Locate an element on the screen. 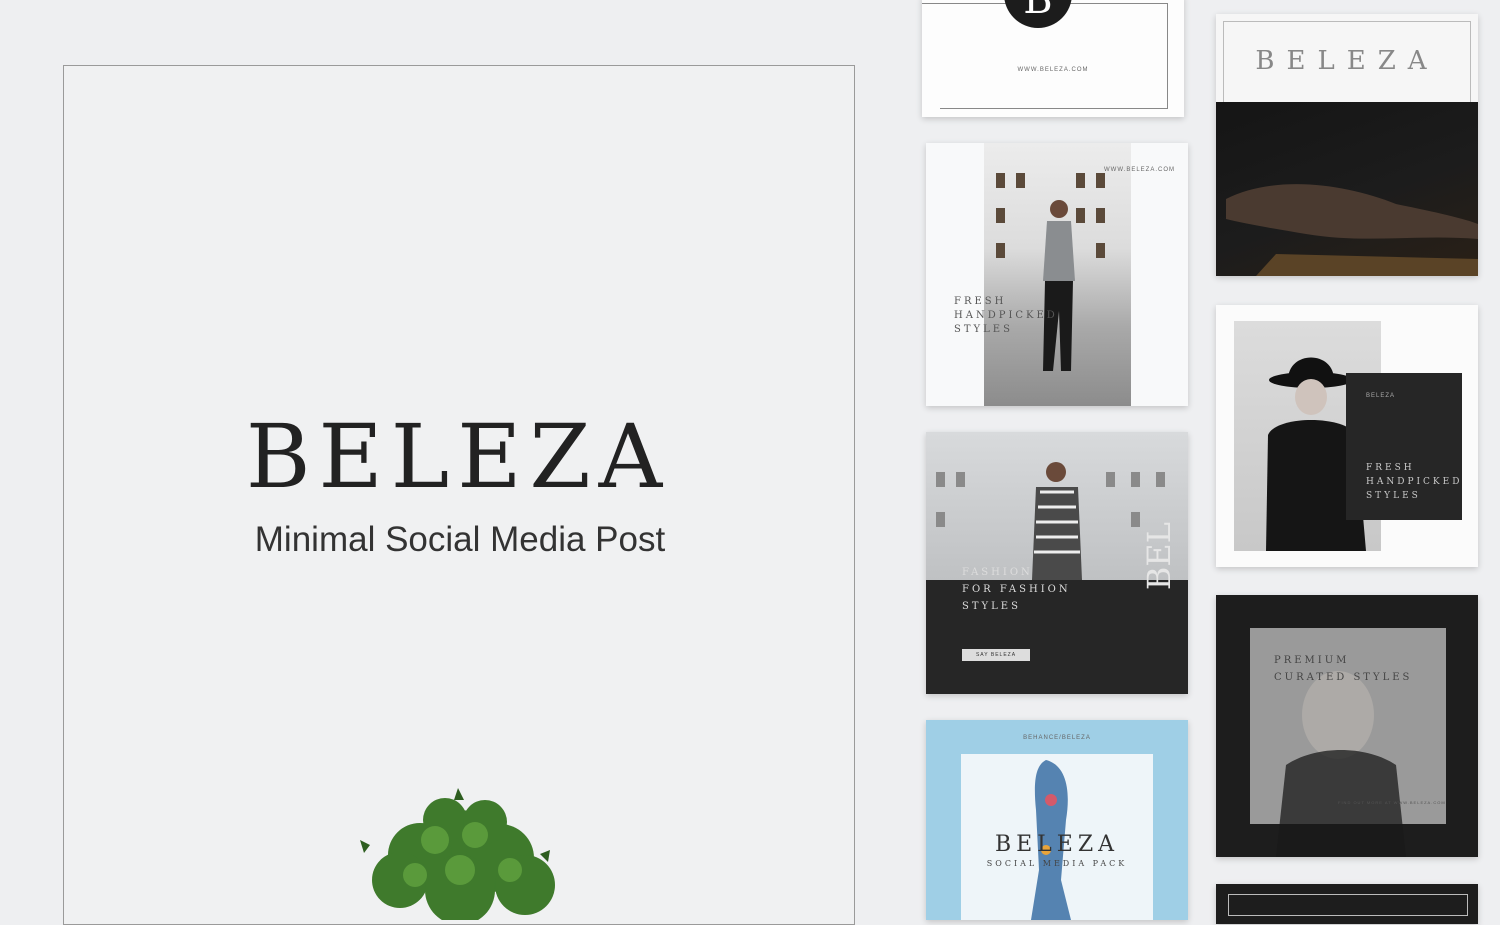  card-vertical-brand: BEL is located at coordinates (1159, 556).